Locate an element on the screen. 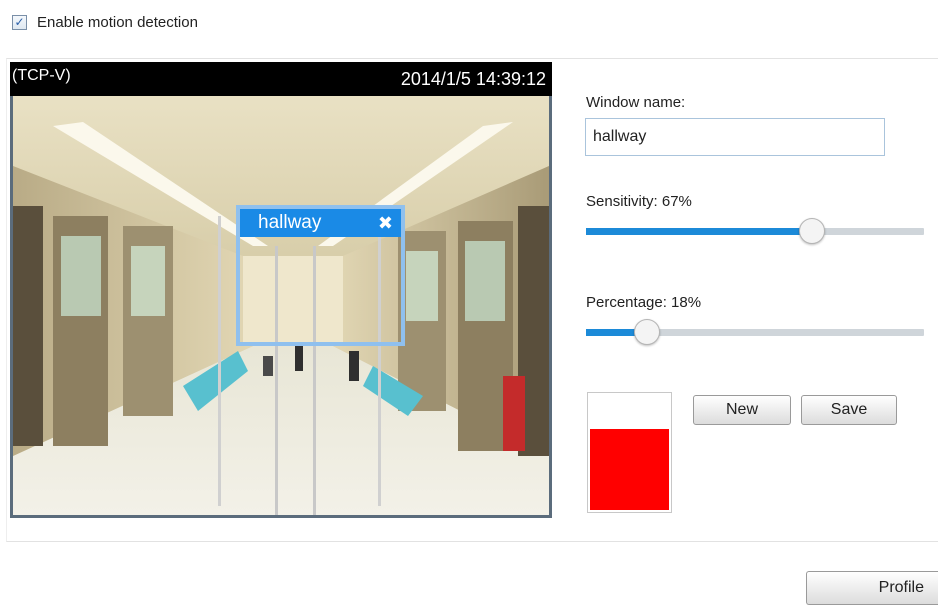 Image resolution: width=938 pixels, height=605 pixels. enable-motion-row: ✓ Enable motion detection is located at coordinates (105, 22).